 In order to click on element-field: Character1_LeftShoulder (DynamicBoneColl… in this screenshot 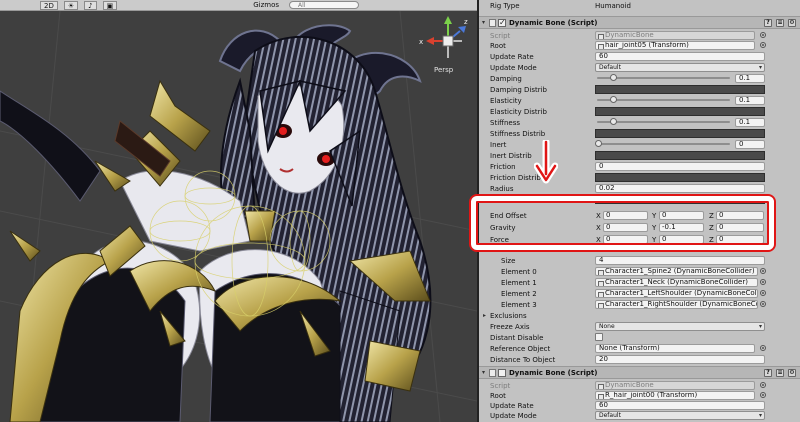, I will do `click(676, 293)`.